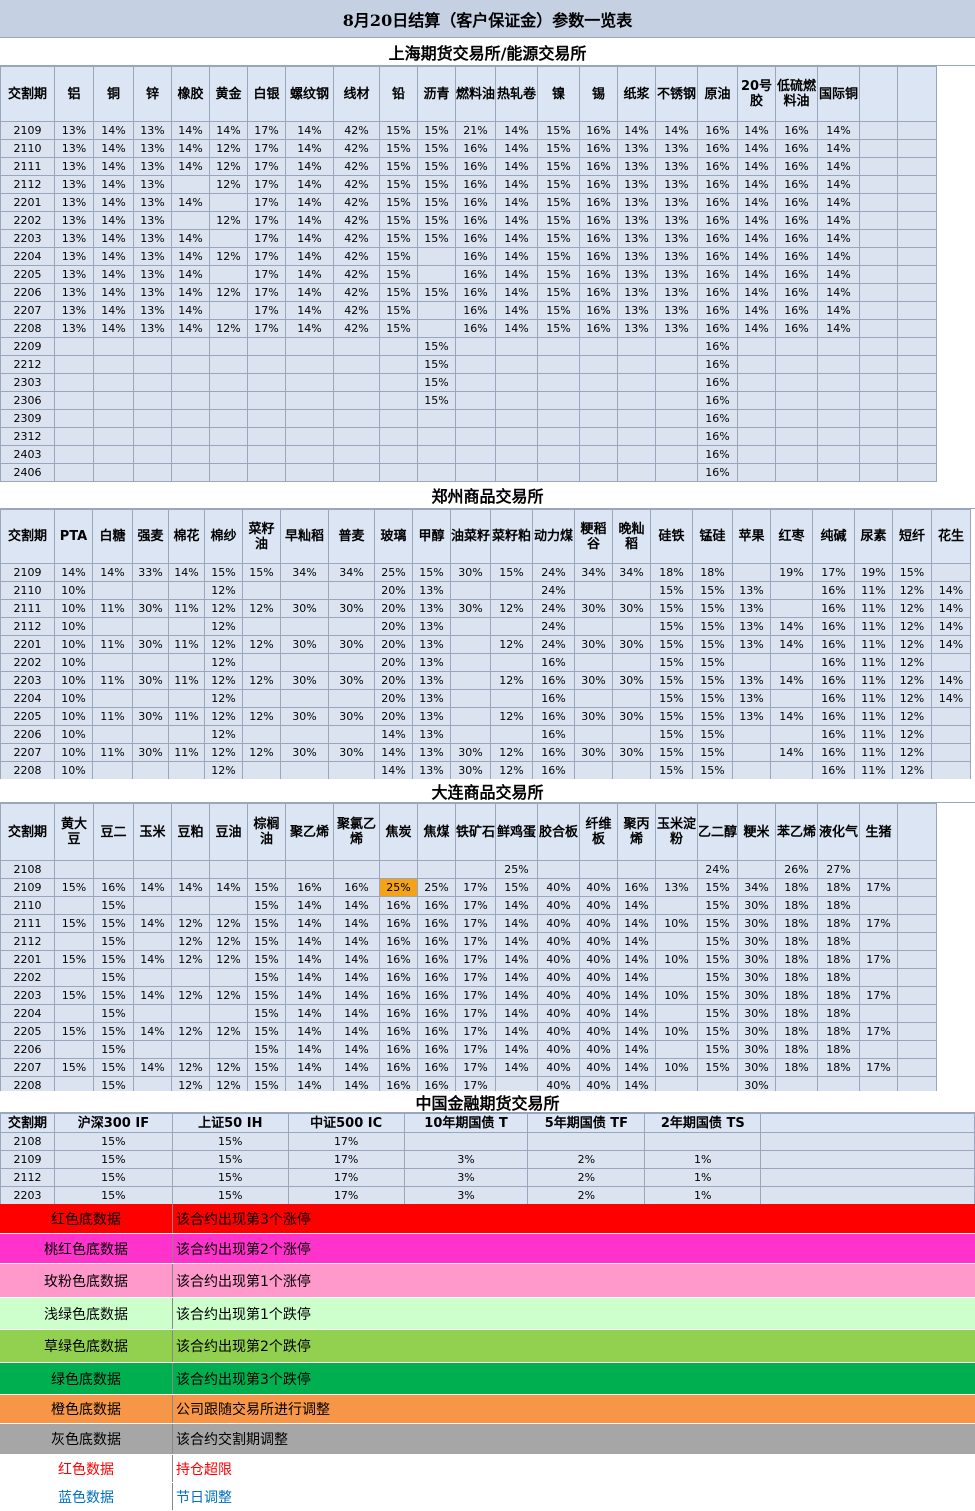  I want to click on shfe-table-row: 2312 16%, so click(468, 436).